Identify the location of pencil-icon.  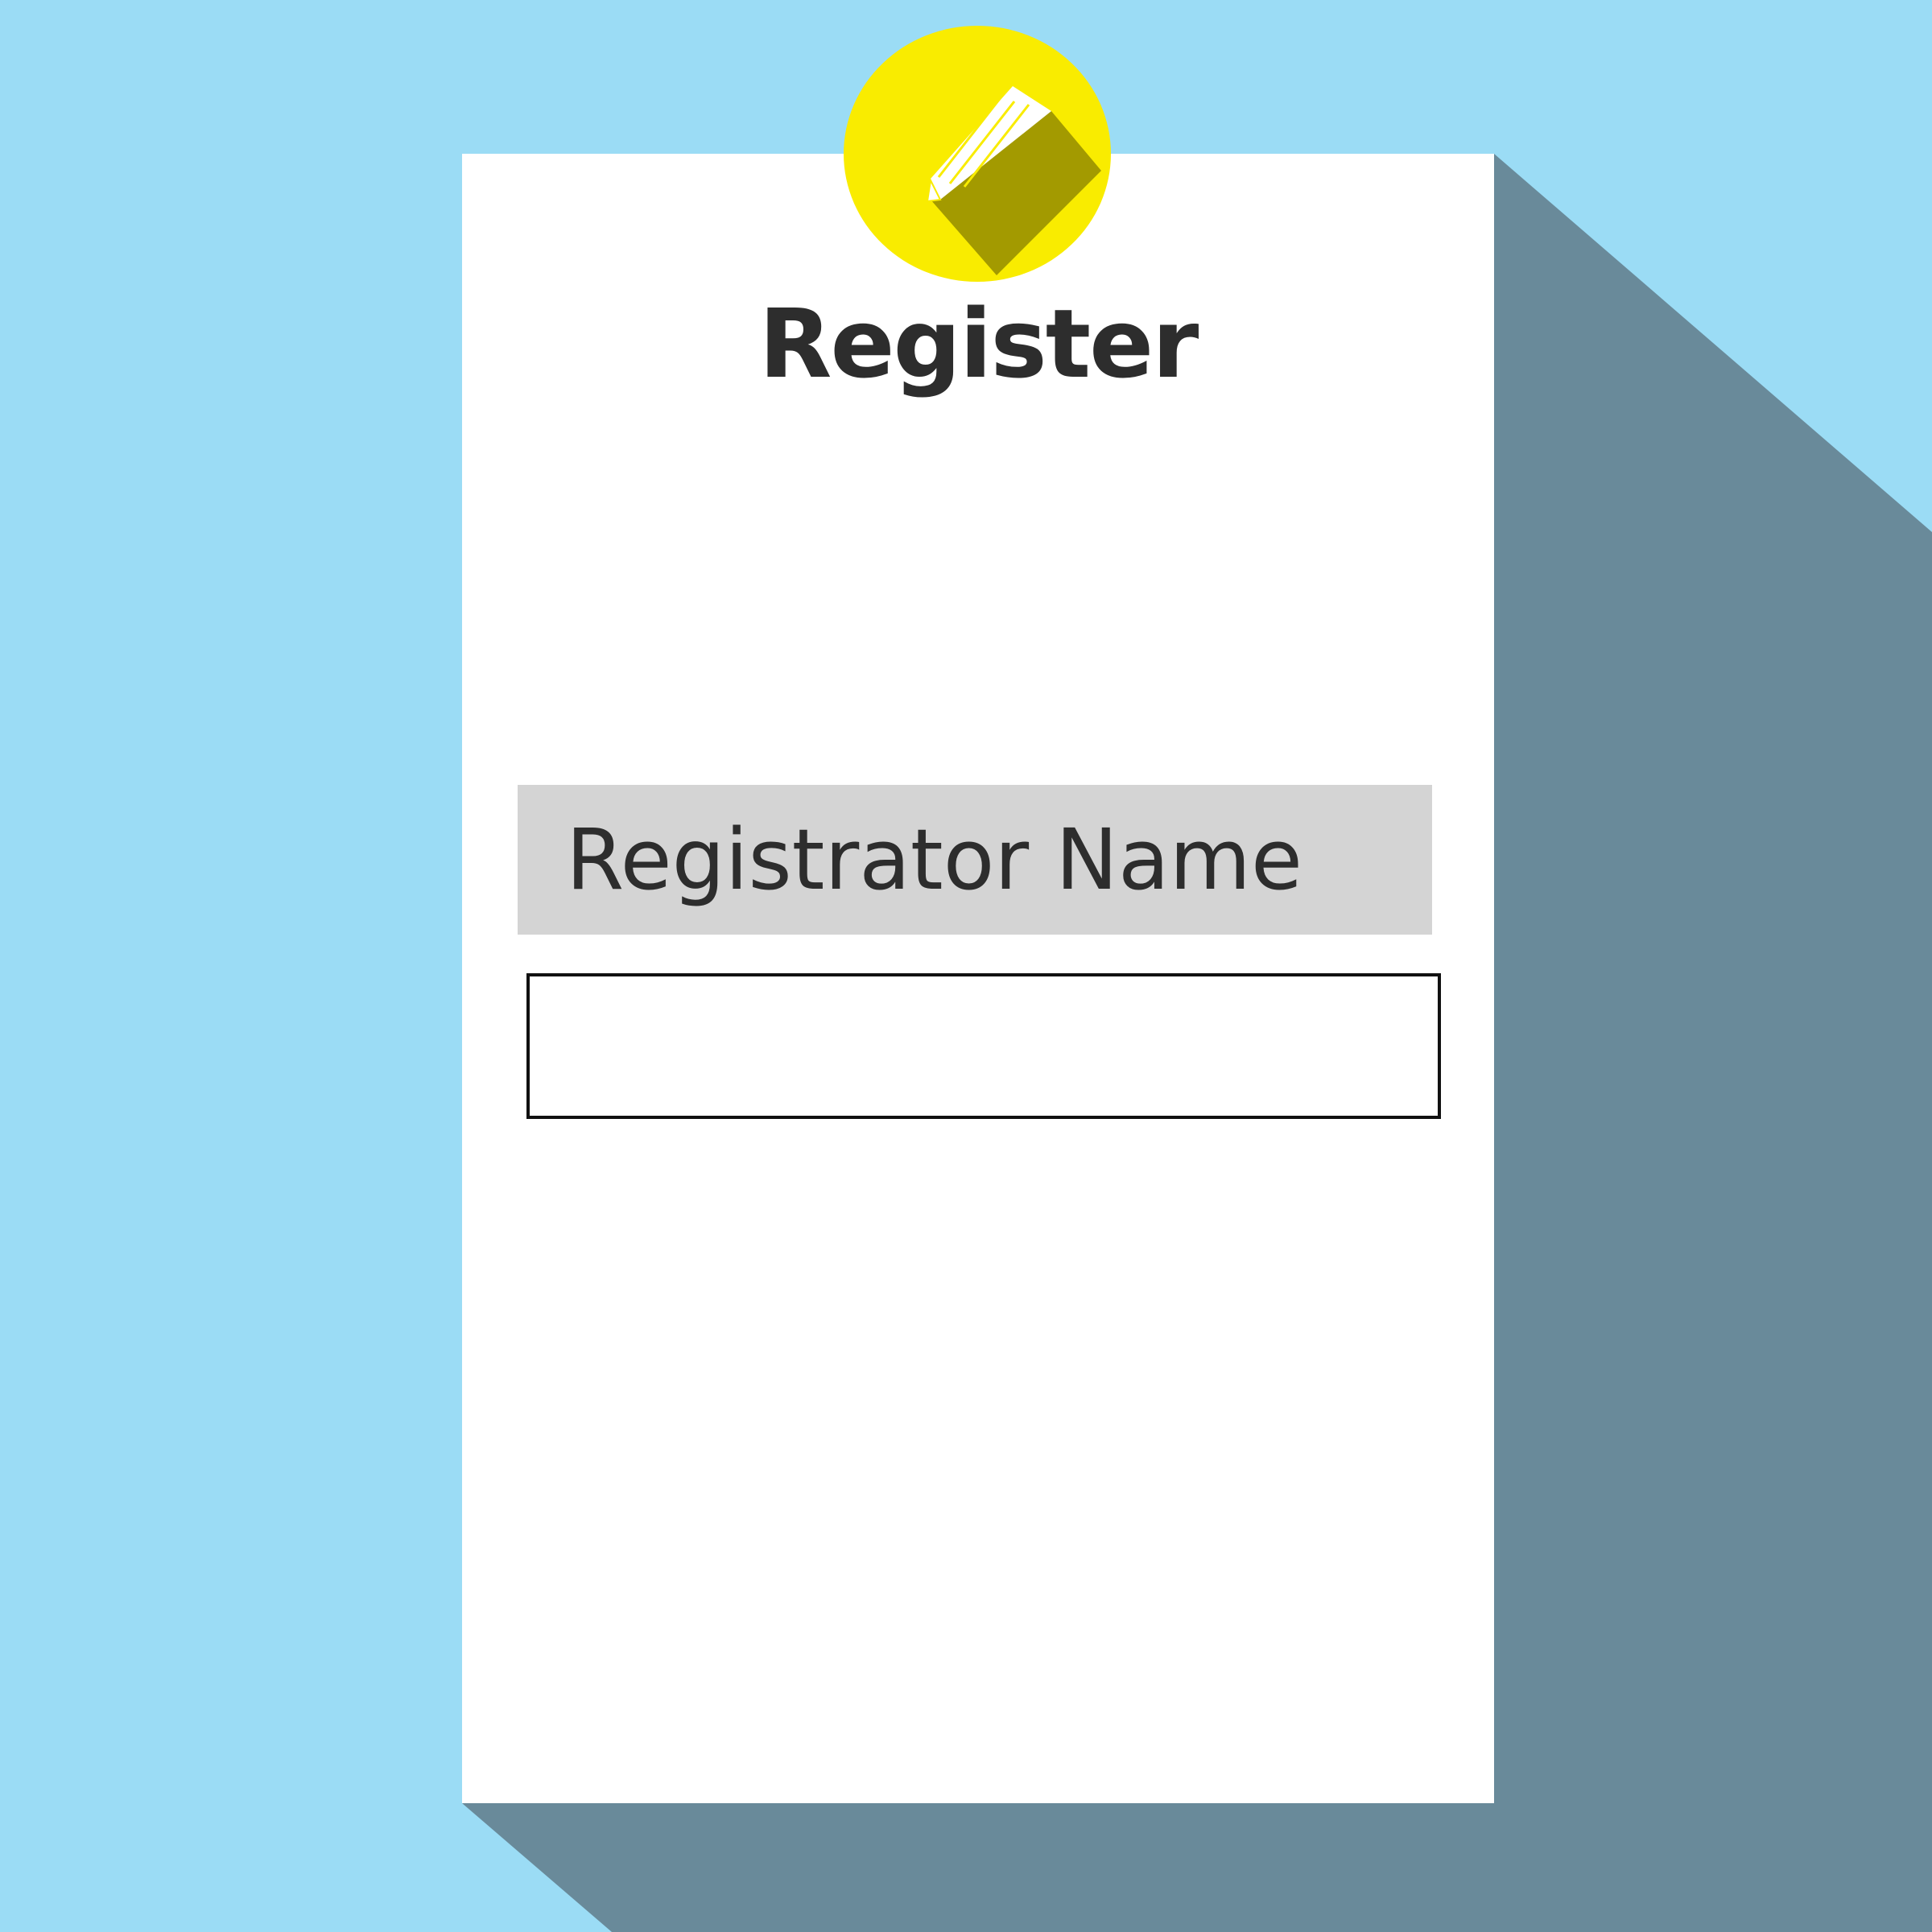
(1013, 180).